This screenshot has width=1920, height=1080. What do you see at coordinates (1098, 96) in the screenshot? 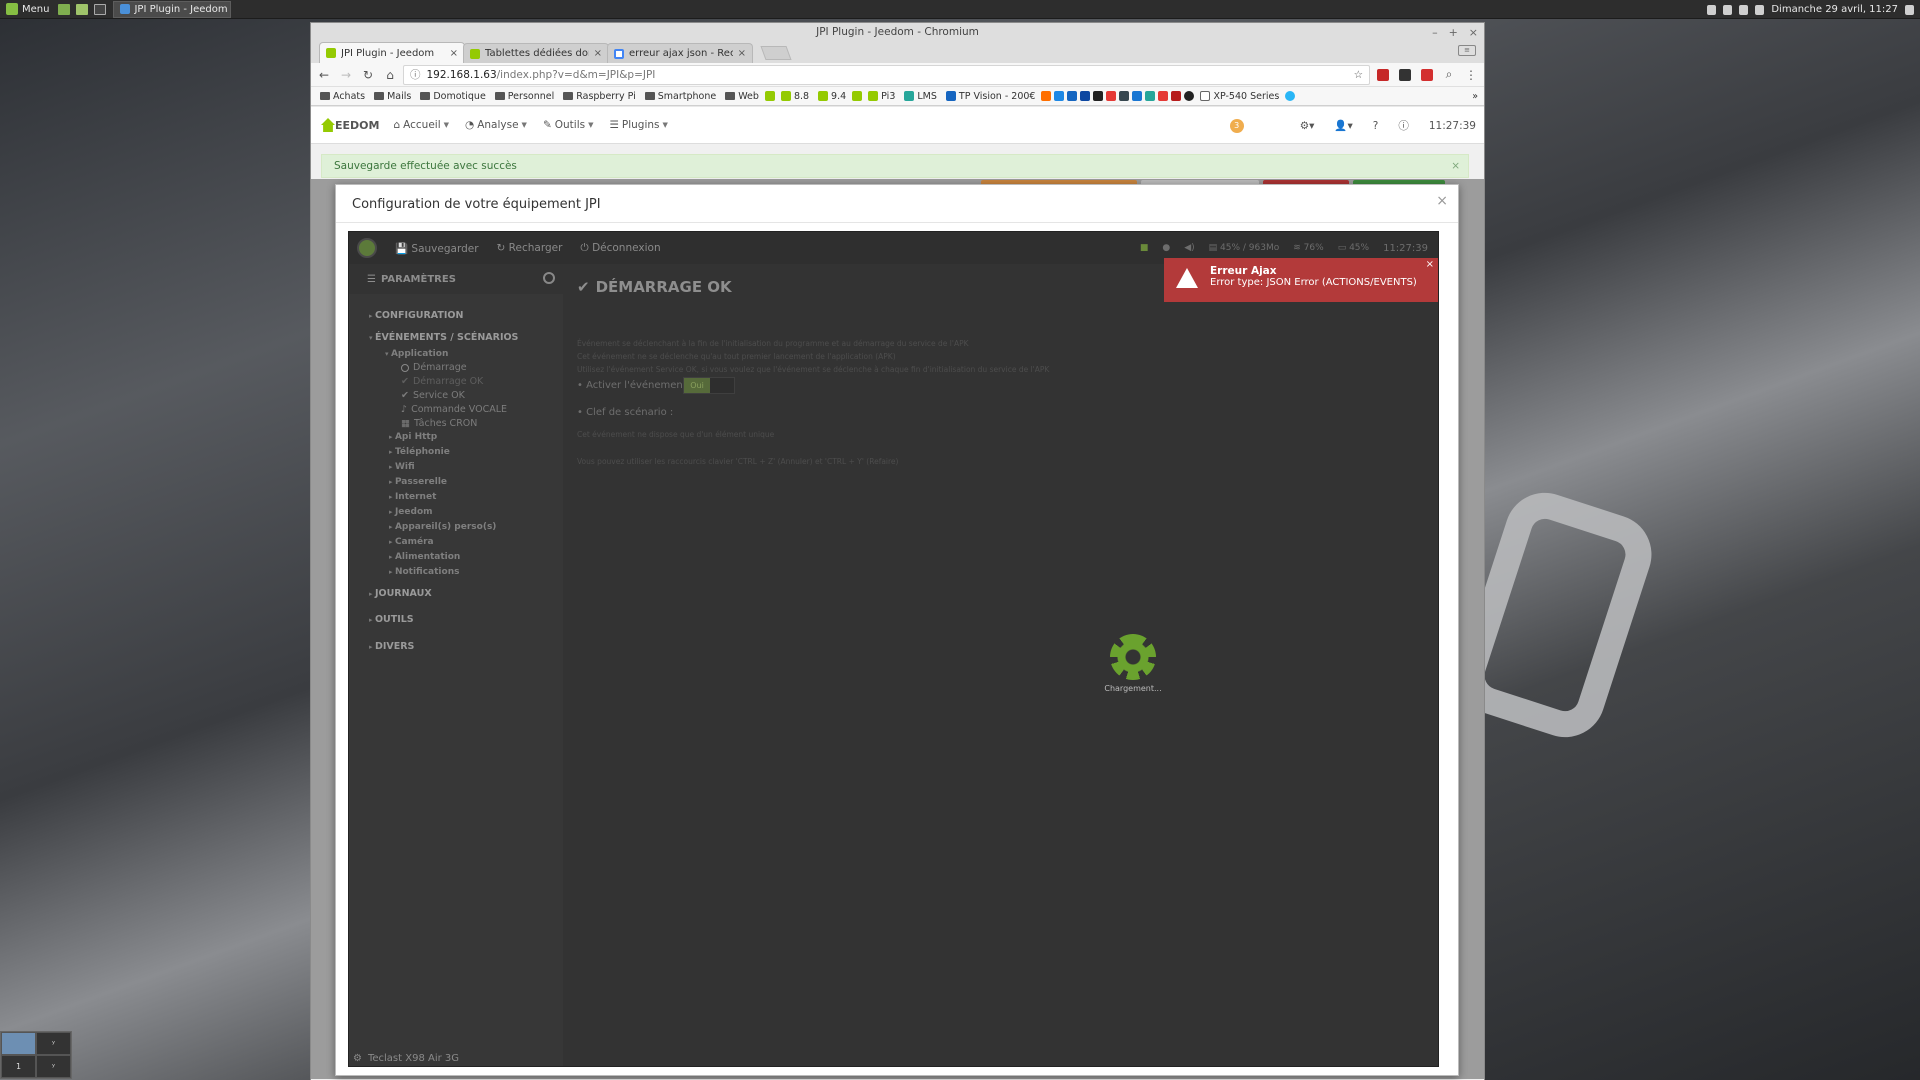
I see `amazon-bookmark-icon` at bounding box center [1098, 96].